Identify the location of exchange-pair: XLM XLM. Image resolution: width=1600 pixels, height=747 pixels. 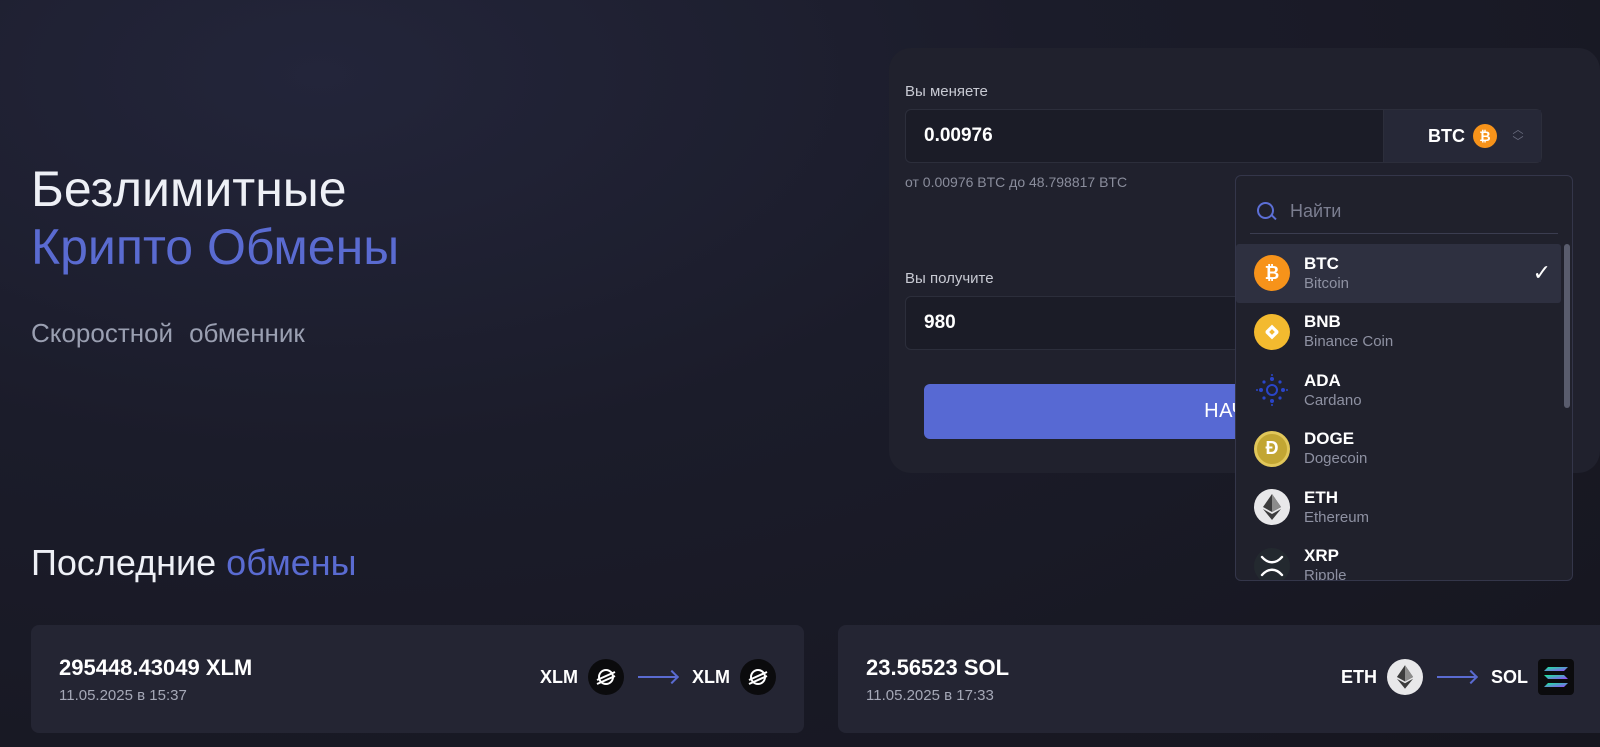
(658, 677).